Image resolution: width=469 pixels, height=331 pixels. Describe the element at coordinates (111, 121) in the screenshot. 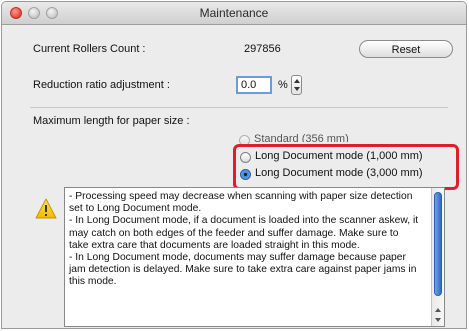

I see `max-length-label: Maximum length for paper size :` at that location.